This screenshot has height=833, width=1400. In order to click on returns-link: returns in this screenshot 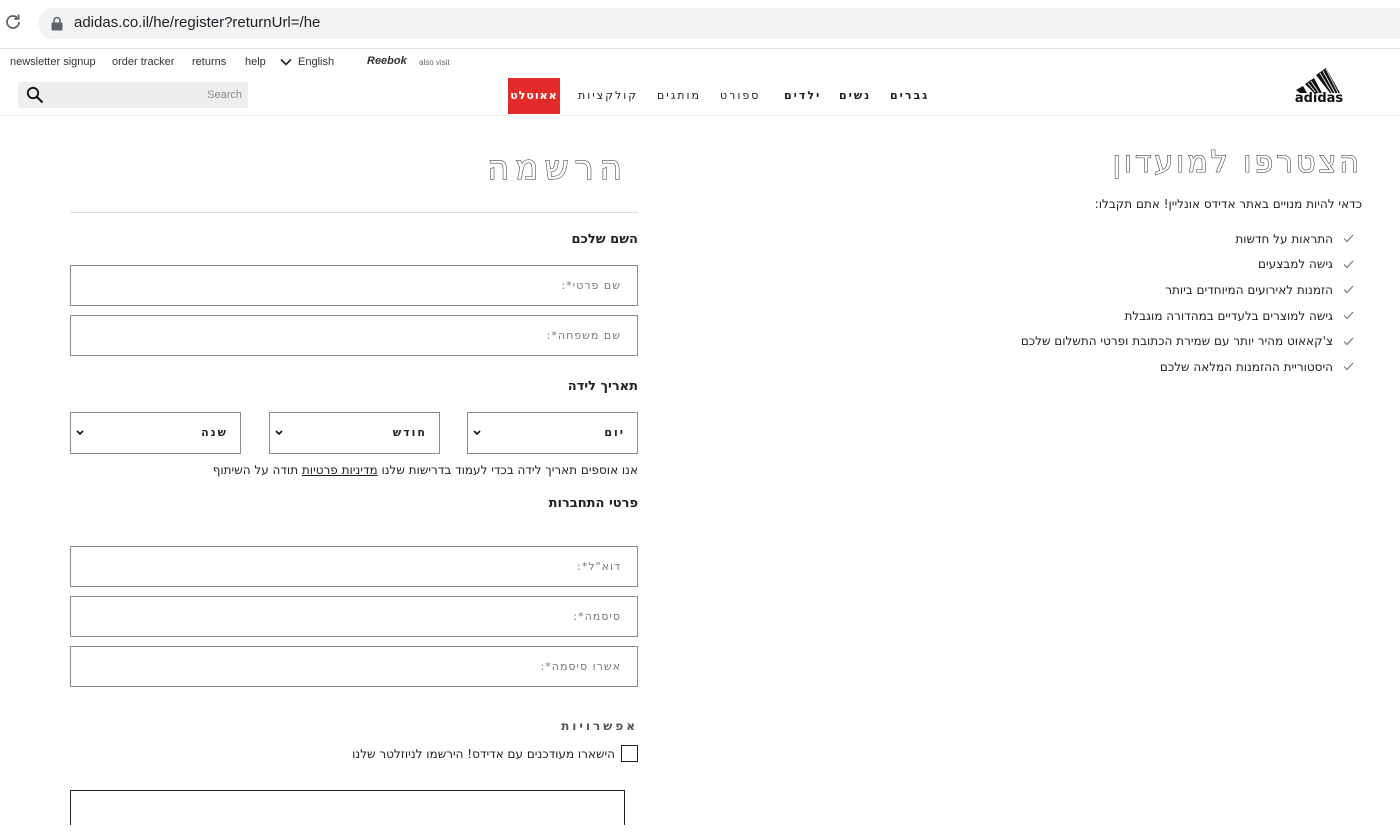, I will do `click(209, 62)`.